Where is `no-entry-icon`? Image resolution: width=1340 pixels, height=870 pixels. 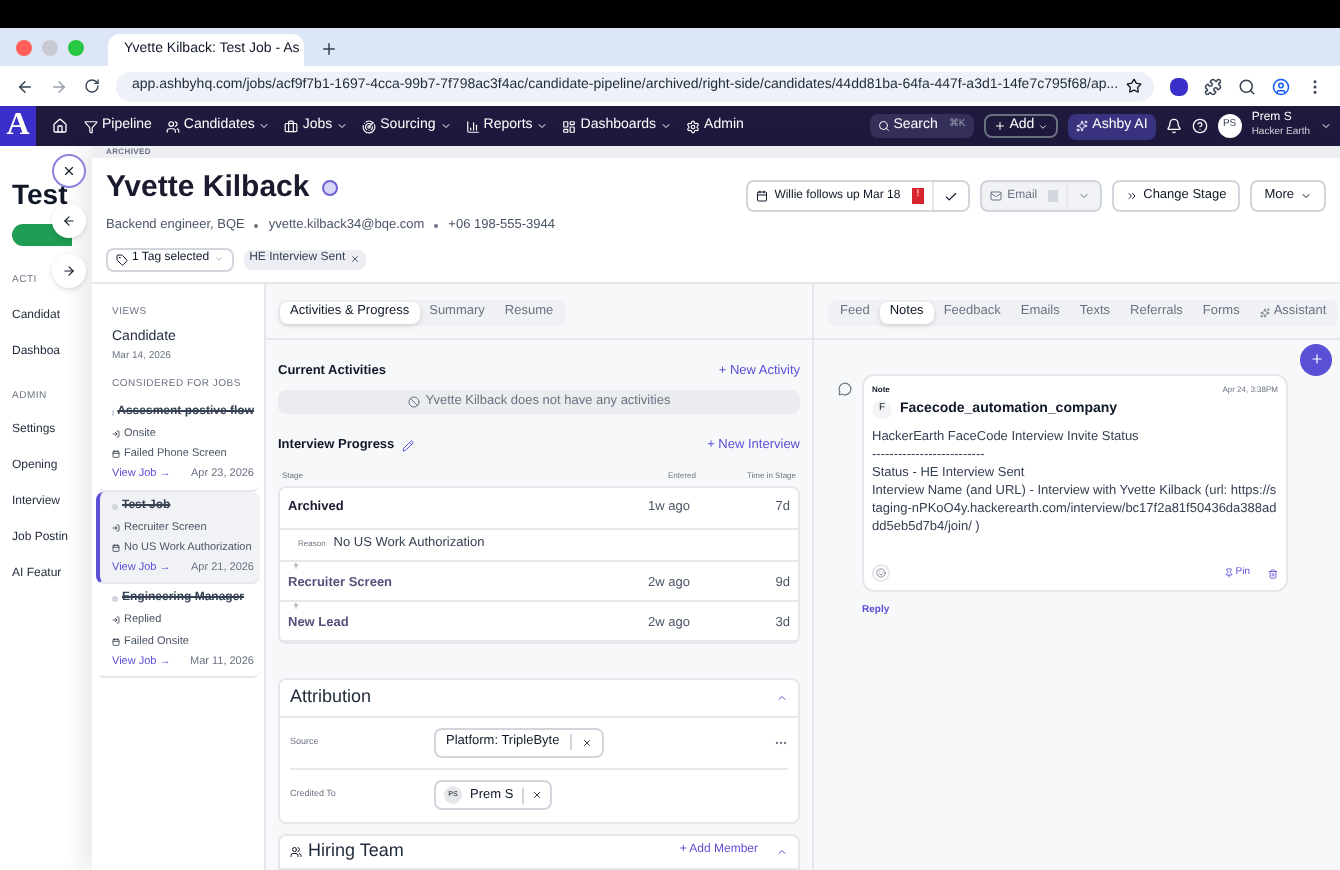 no-entry-icon is located at coordinates (413, 401).